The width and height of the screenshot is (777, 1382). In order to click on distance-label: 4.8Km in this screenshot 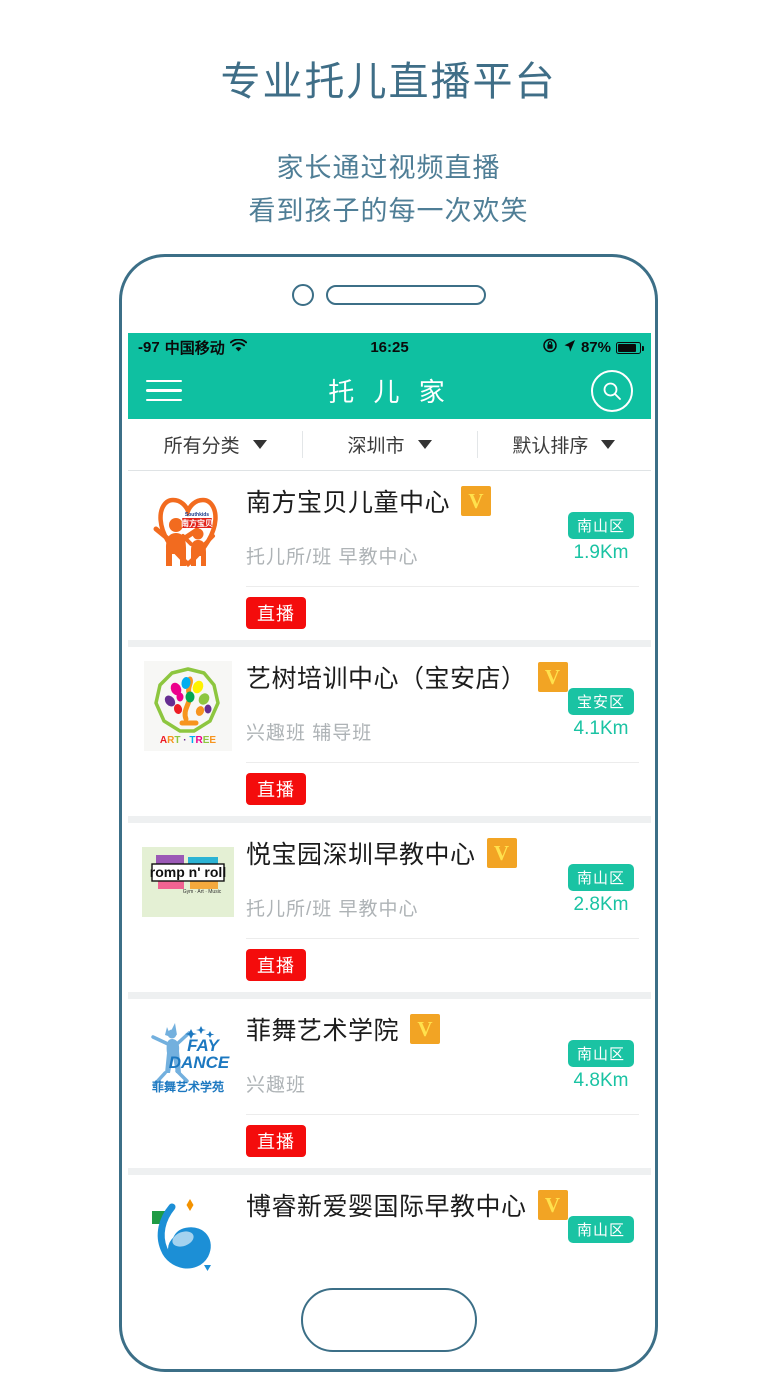, I will do `click(601, 1080)`.